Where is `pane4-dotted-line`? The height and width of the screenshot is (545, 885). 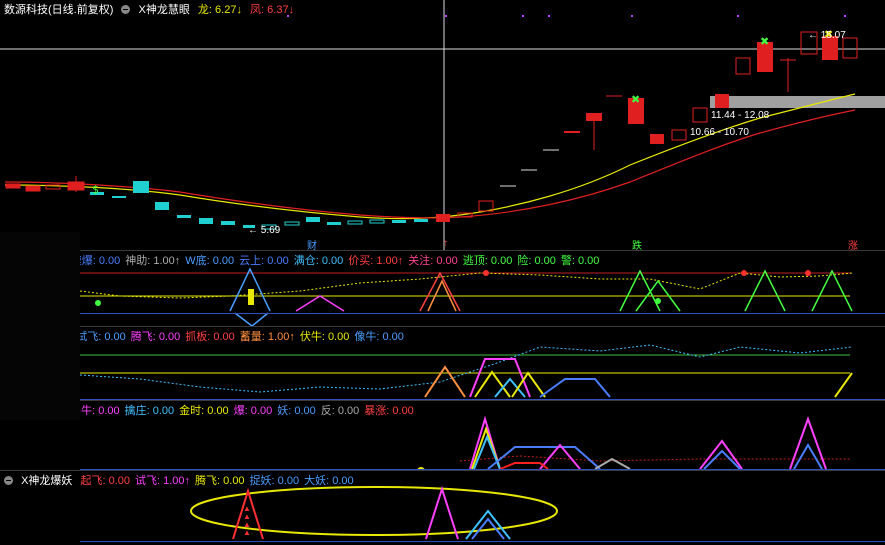 pane4-dotted-line is located at coordinates (654, 458).